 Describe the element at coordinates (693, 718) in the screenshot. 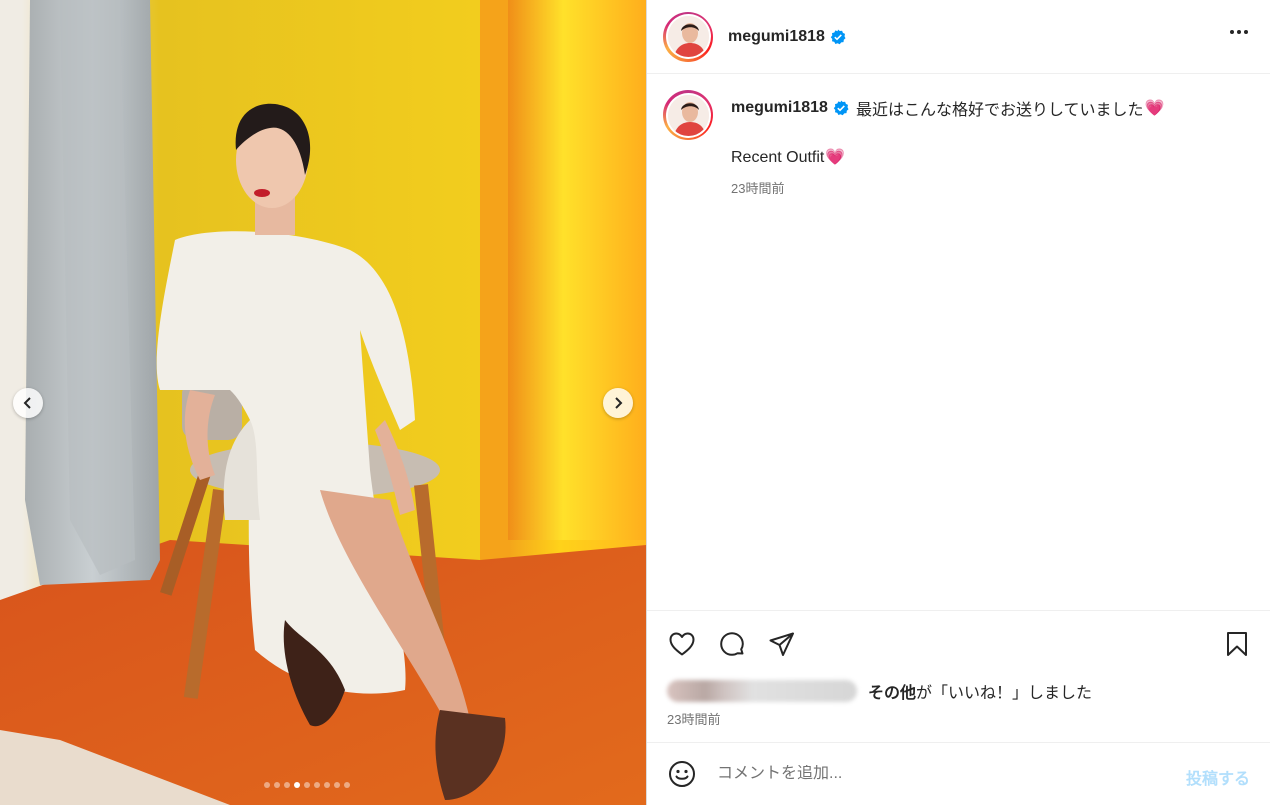

I see `post-timestamp: 23時間前` at that location.